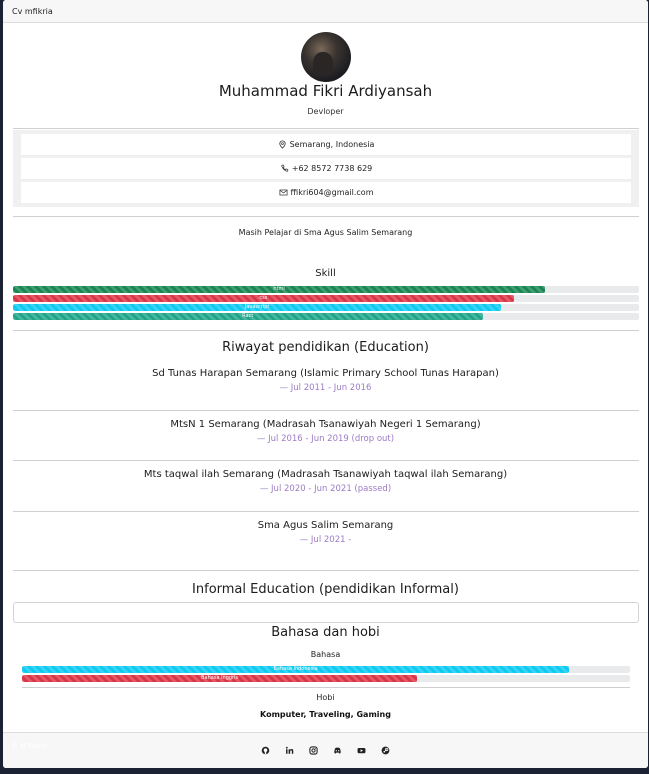 Image resolution: width=649 pixels, height=774 pixels. Describe the element at coordinates (332, 144) in the screenshot. I see `contact-location-text: Semarang, Indonesia` at that location.